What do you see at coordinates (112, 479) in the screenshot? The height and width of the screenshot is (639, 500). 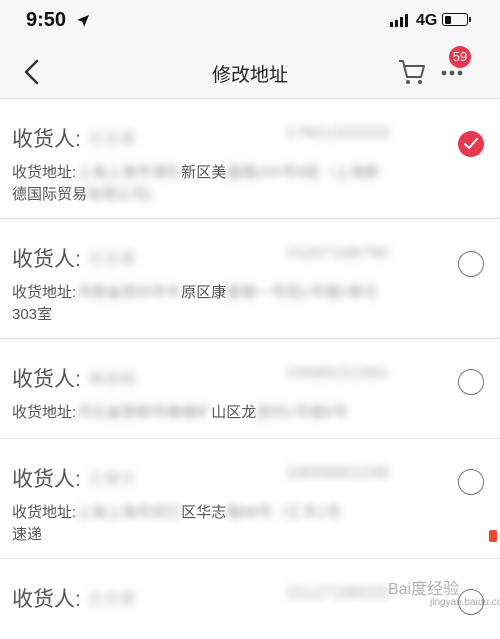 I see `recipient-name: 王建文` at bounding box center [112, 479].